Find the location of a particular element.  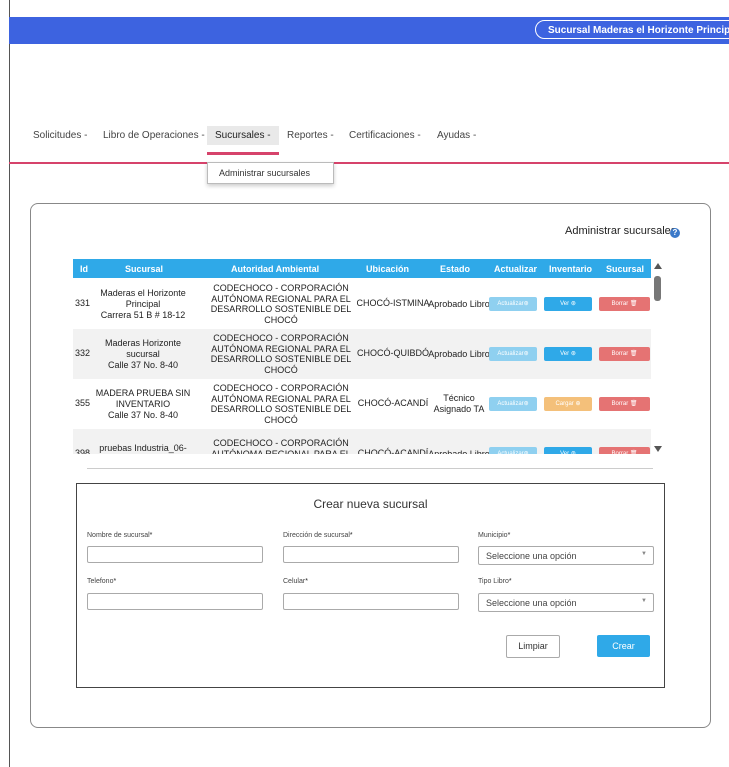

menu-divider is located at coordinates (369, 163).